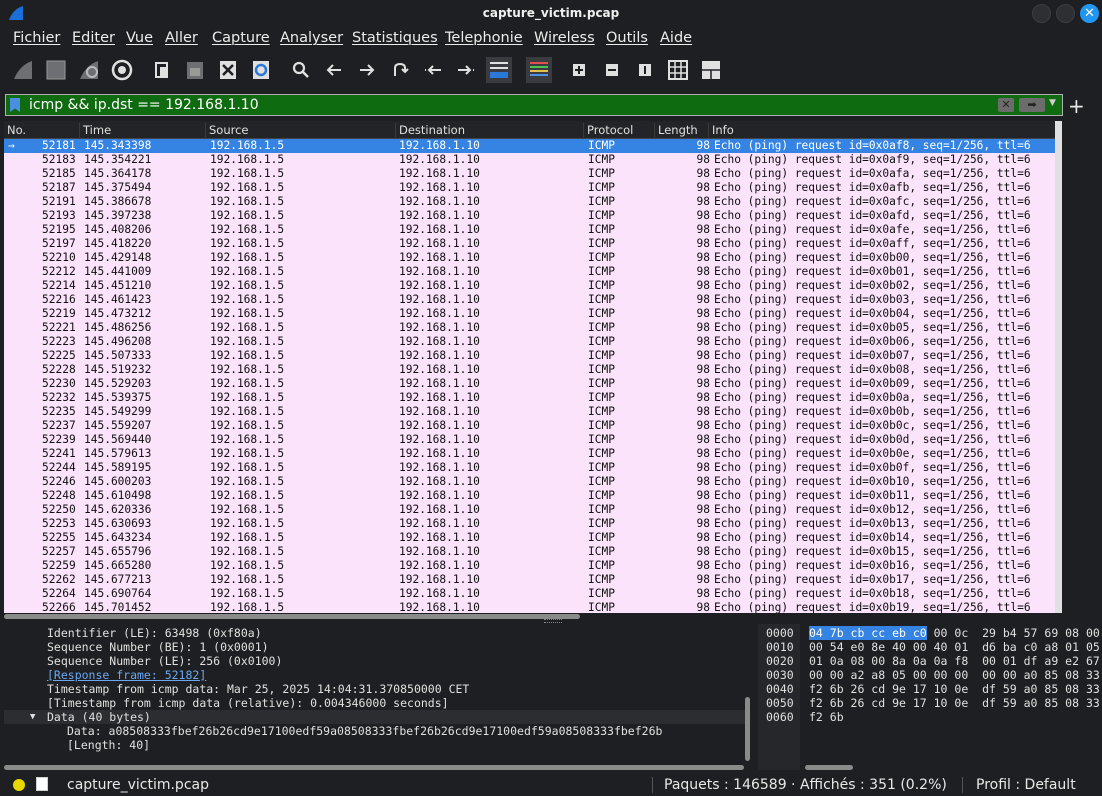 This screenshot has height=796, width=1102. I want to click on menu-capture: Capture, so click(241, 38).